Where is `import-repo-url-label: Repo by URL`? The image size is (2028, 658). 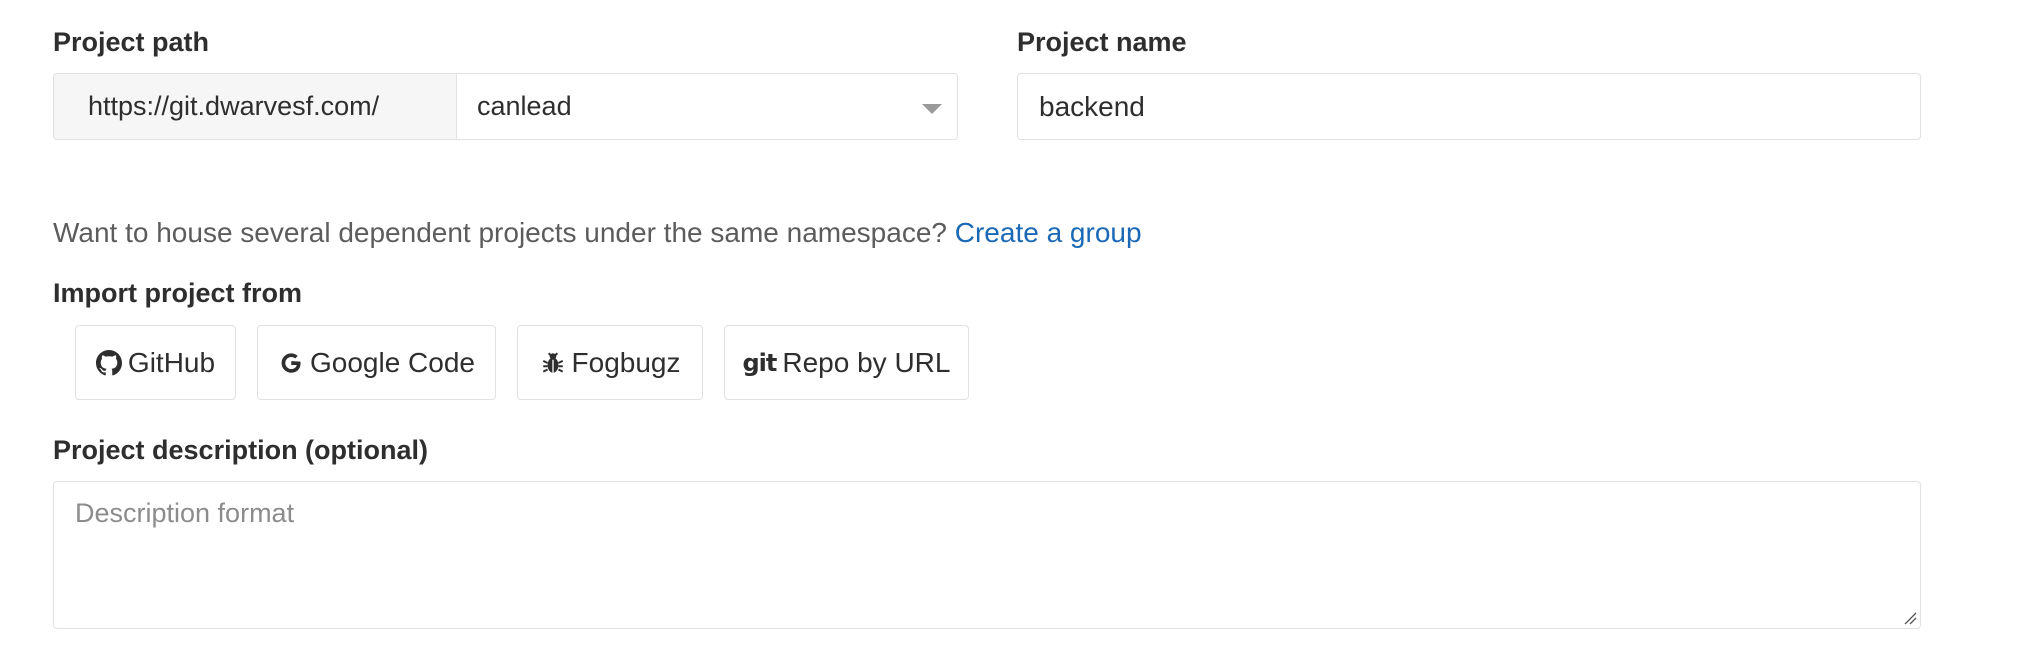
import-repo-url-label: Repo by URL is located at coordinates (866, 362).